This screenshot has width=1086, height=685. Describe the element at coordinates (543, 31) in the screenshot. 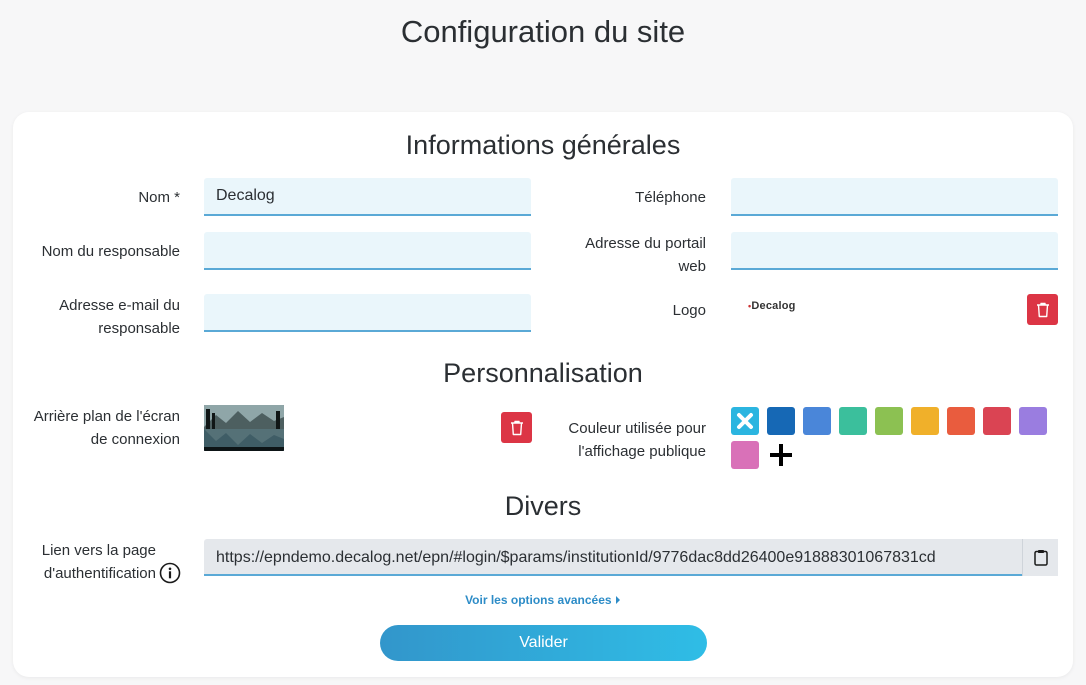

I see `page-title: Configuration du site` at that location.